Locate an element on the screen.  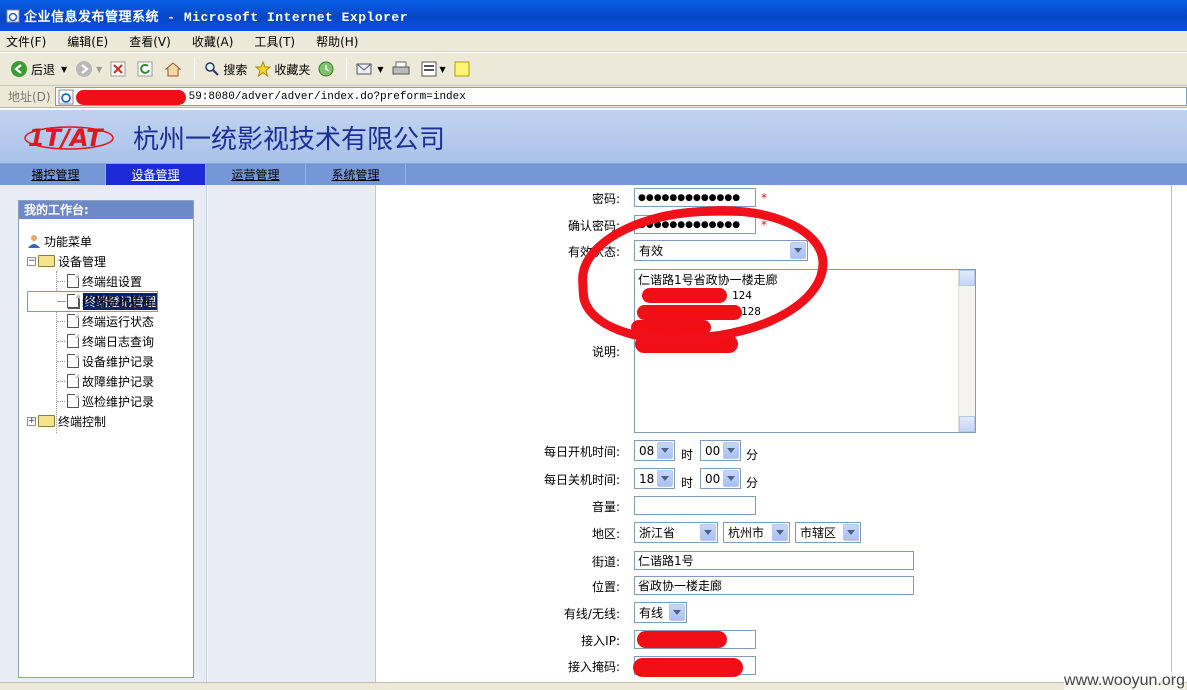
menu-view: 查看(V) is located at coordinates (150, 41).